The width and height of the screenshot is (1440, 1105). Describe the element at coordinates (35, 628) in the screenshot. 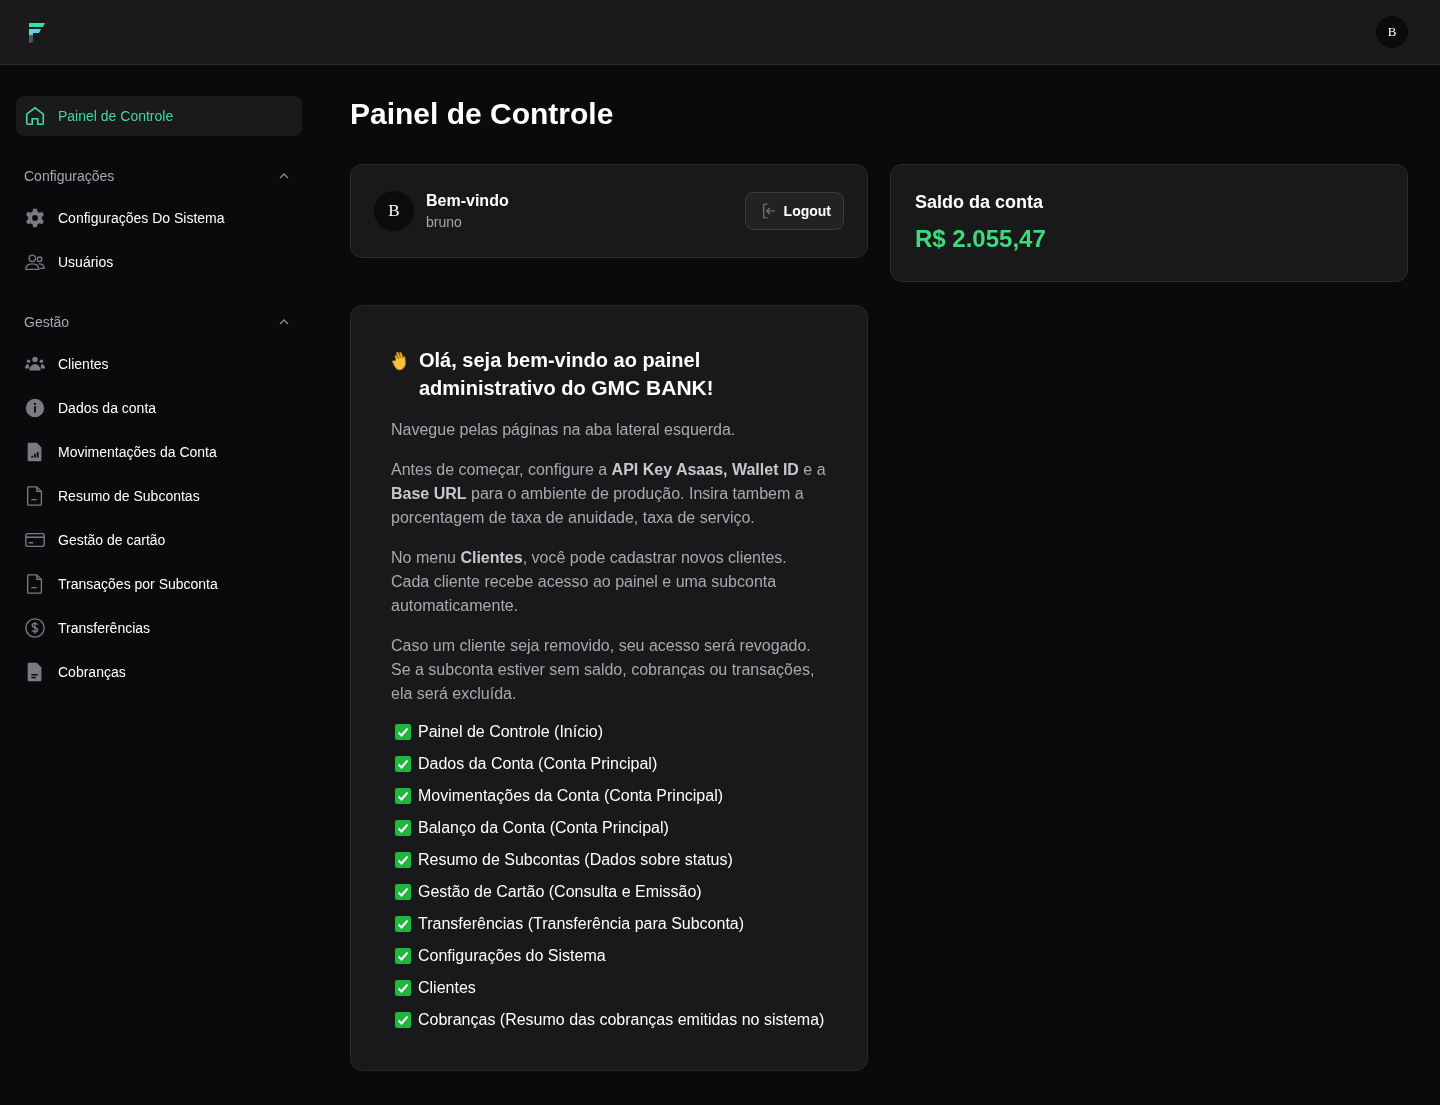

I see `dollar-icon` at that location.